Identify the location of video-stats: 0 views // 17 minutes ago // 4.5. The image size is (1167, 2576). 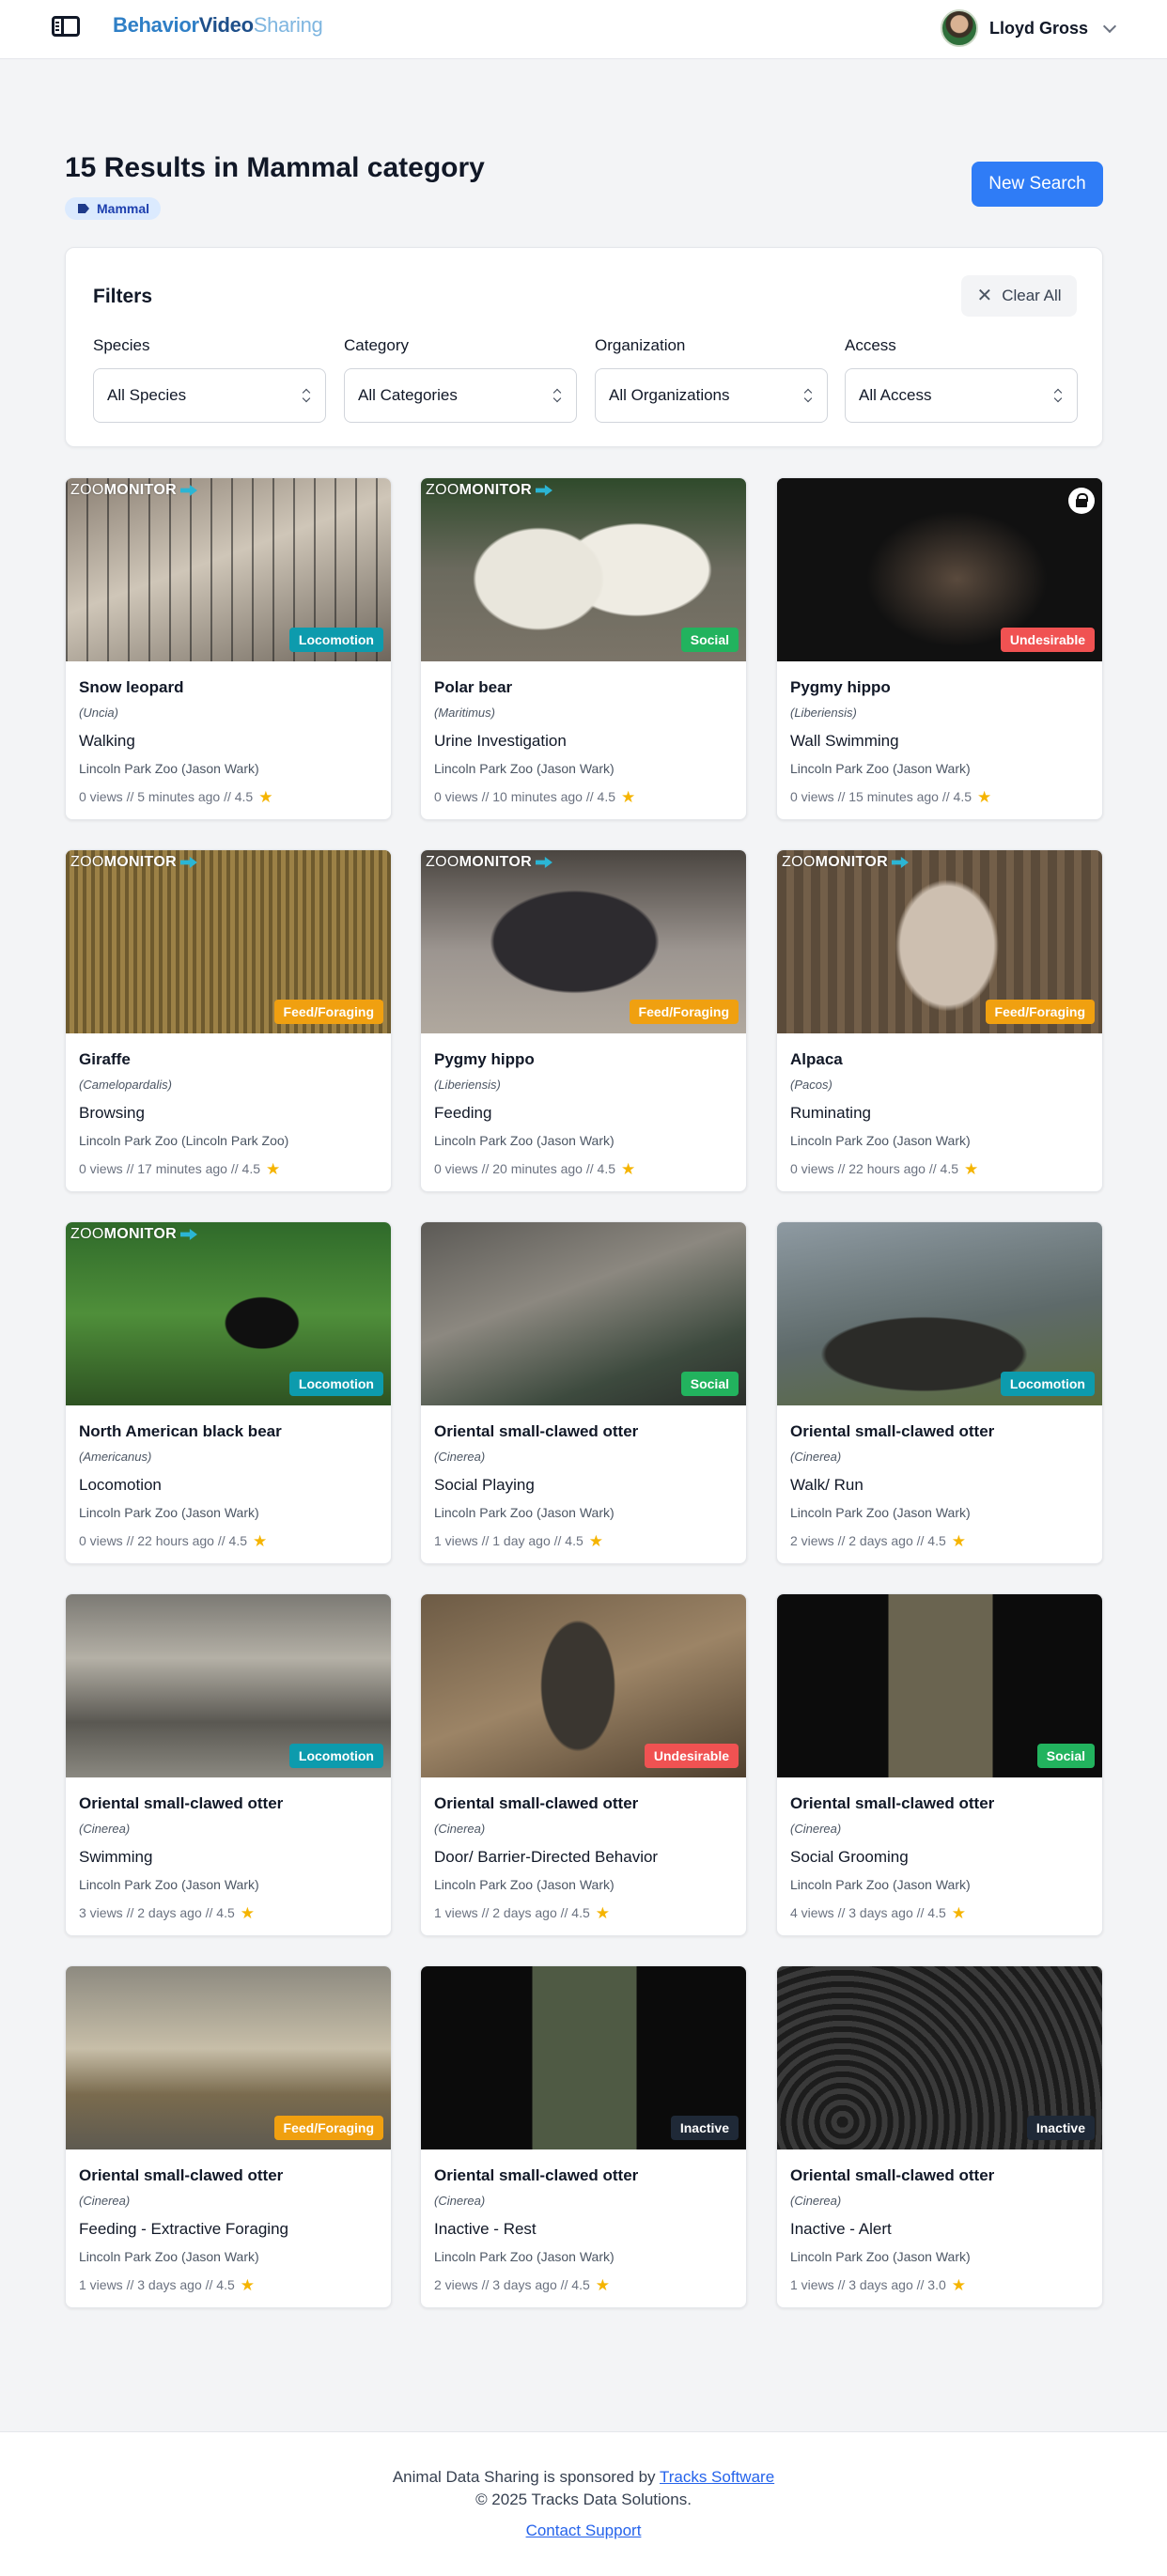
(169, 1169).